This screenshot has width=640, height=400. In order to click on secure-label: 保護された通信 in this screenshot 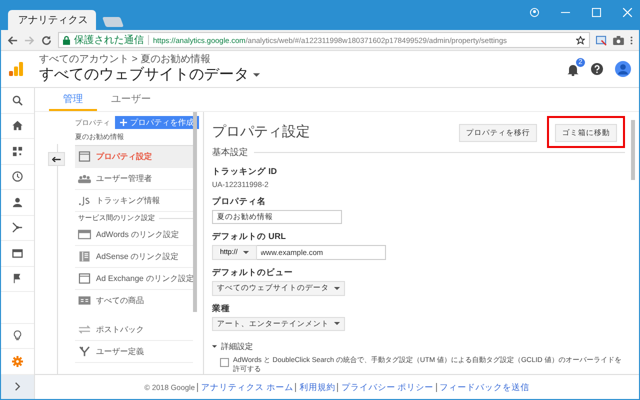, I will do `click(109, 40)`.